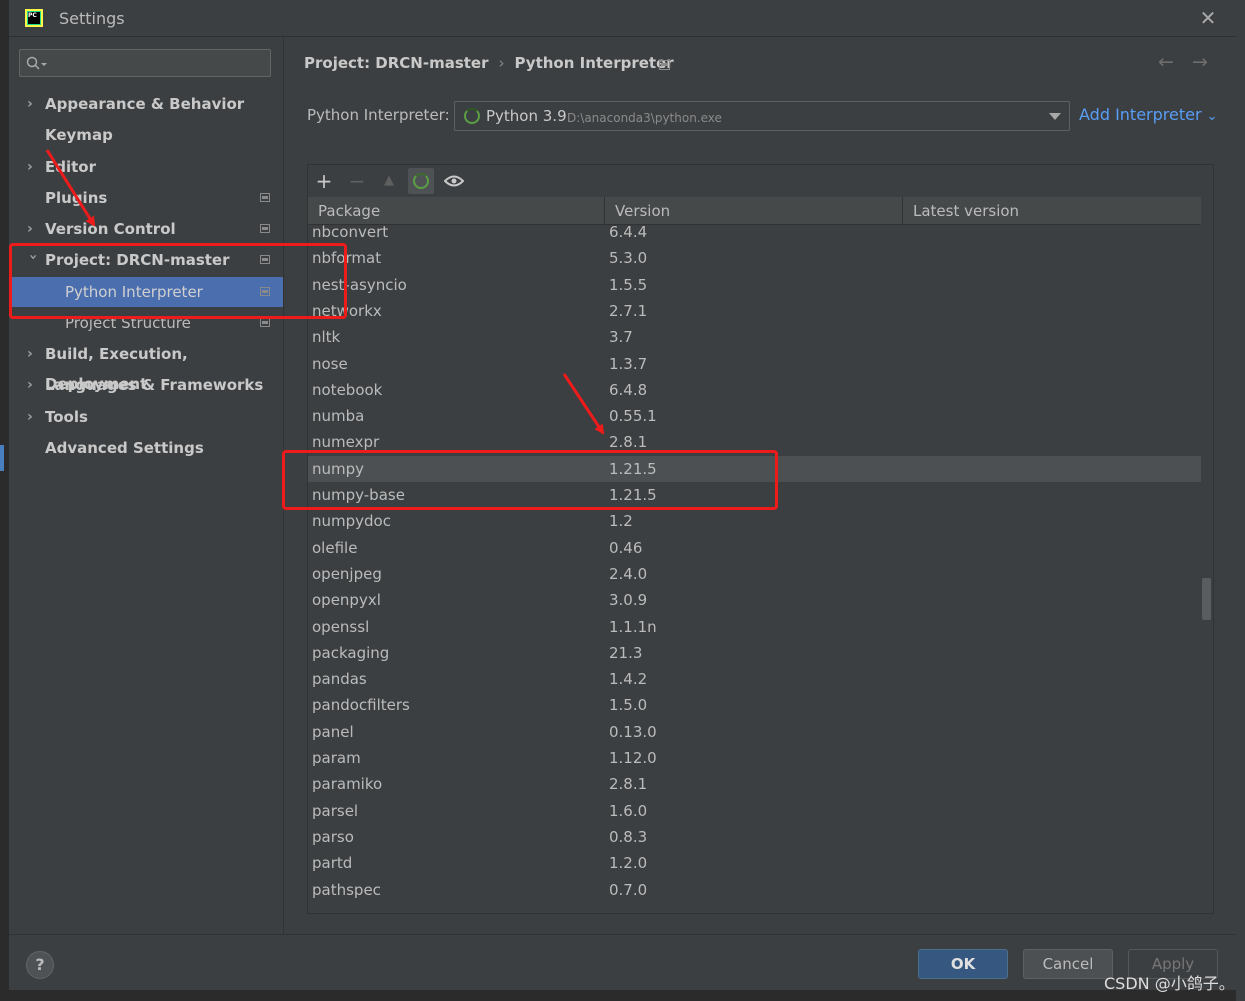  What do you see at coordinates (146, 229) in the screenshot?
I see `sidebar-item-version-control: › Version Control` at bounding box center [146, 229].